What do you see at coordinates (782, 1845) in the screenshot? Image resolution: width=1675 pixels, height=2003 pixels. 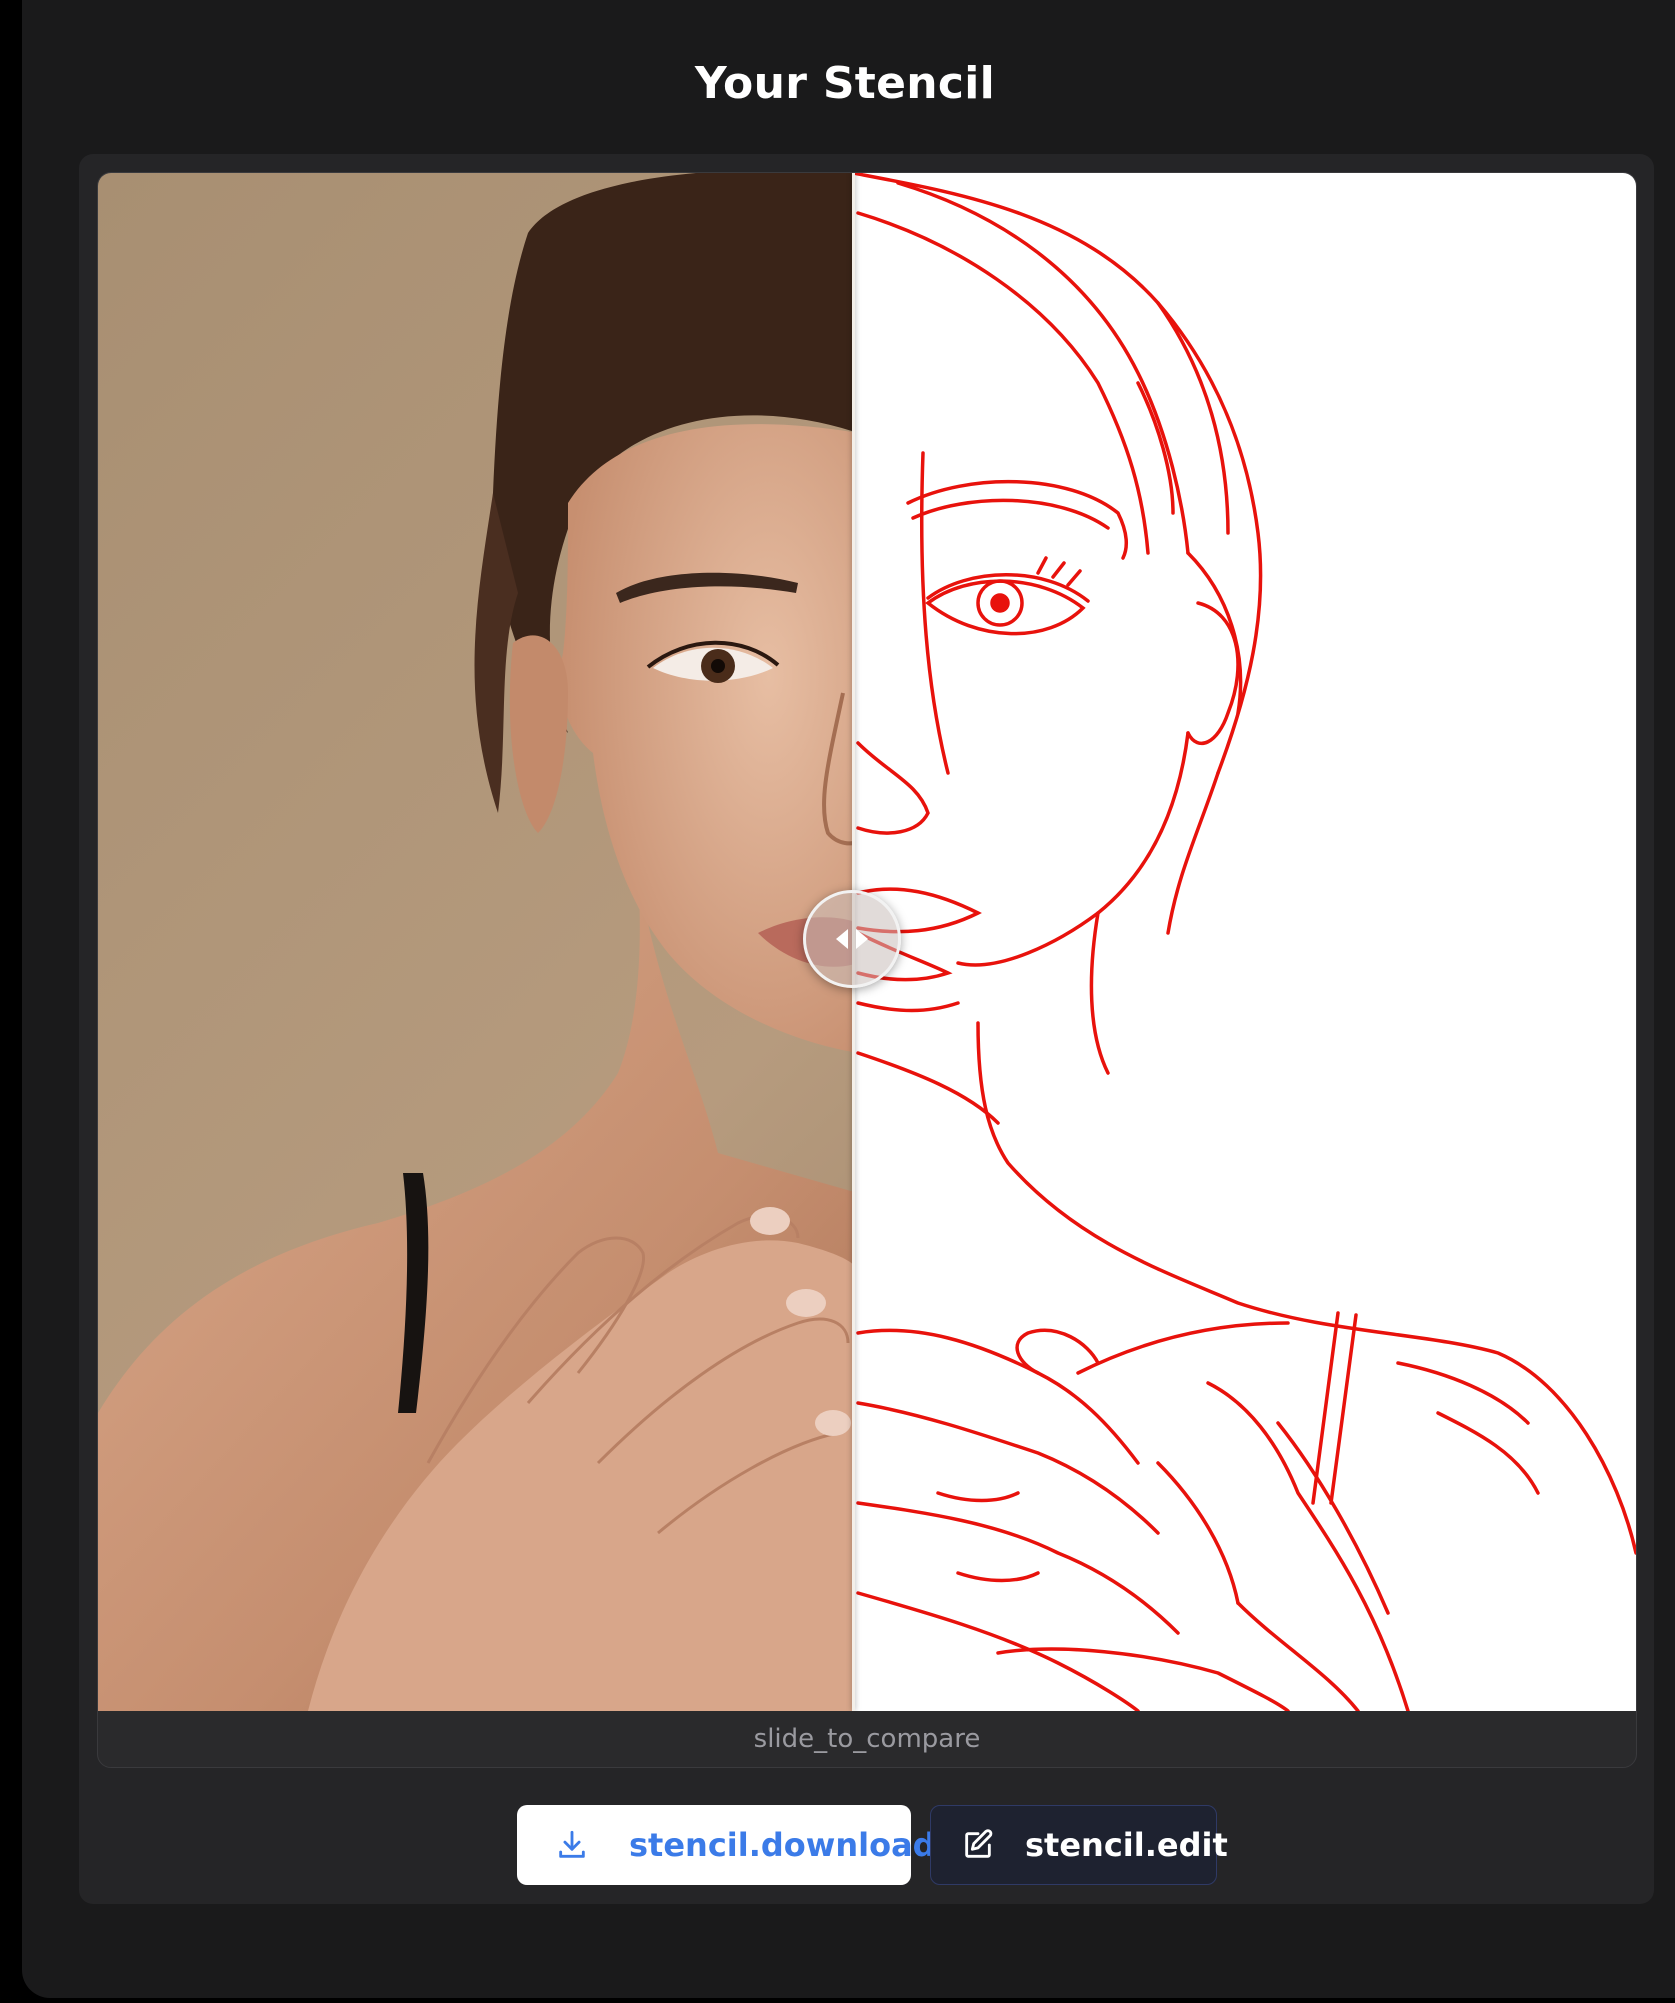 I see `download-button-label: stencil.download` at bounding box center [782, 1845].